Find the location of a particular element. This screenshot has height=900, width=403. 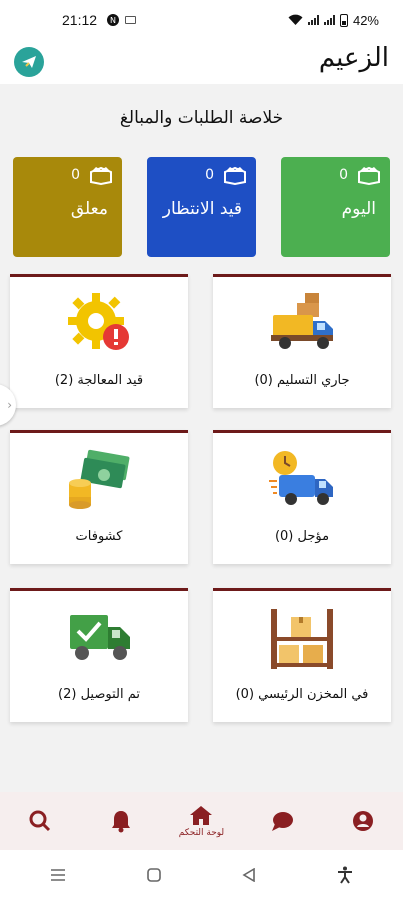

system-nav-bar is located at coordinates (201, 875).